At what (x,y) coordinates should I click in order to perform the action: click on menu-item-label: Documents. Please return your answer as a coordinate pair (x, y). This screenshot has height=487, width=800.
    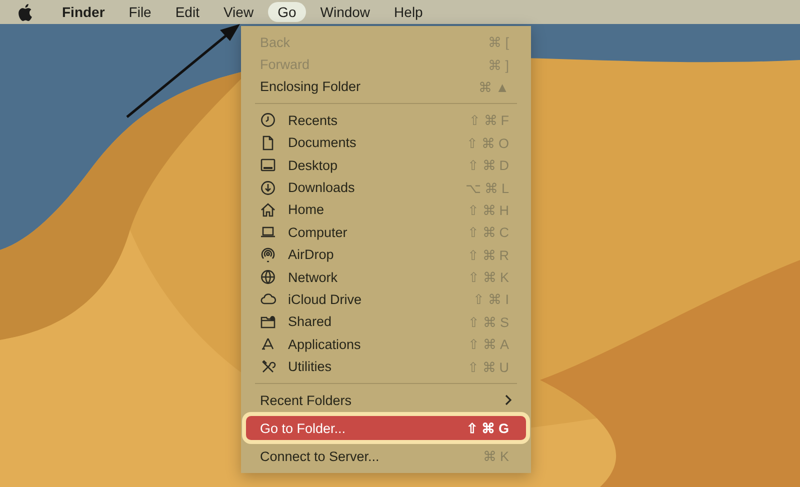
    Looking at the image, I should click on (323, 142).